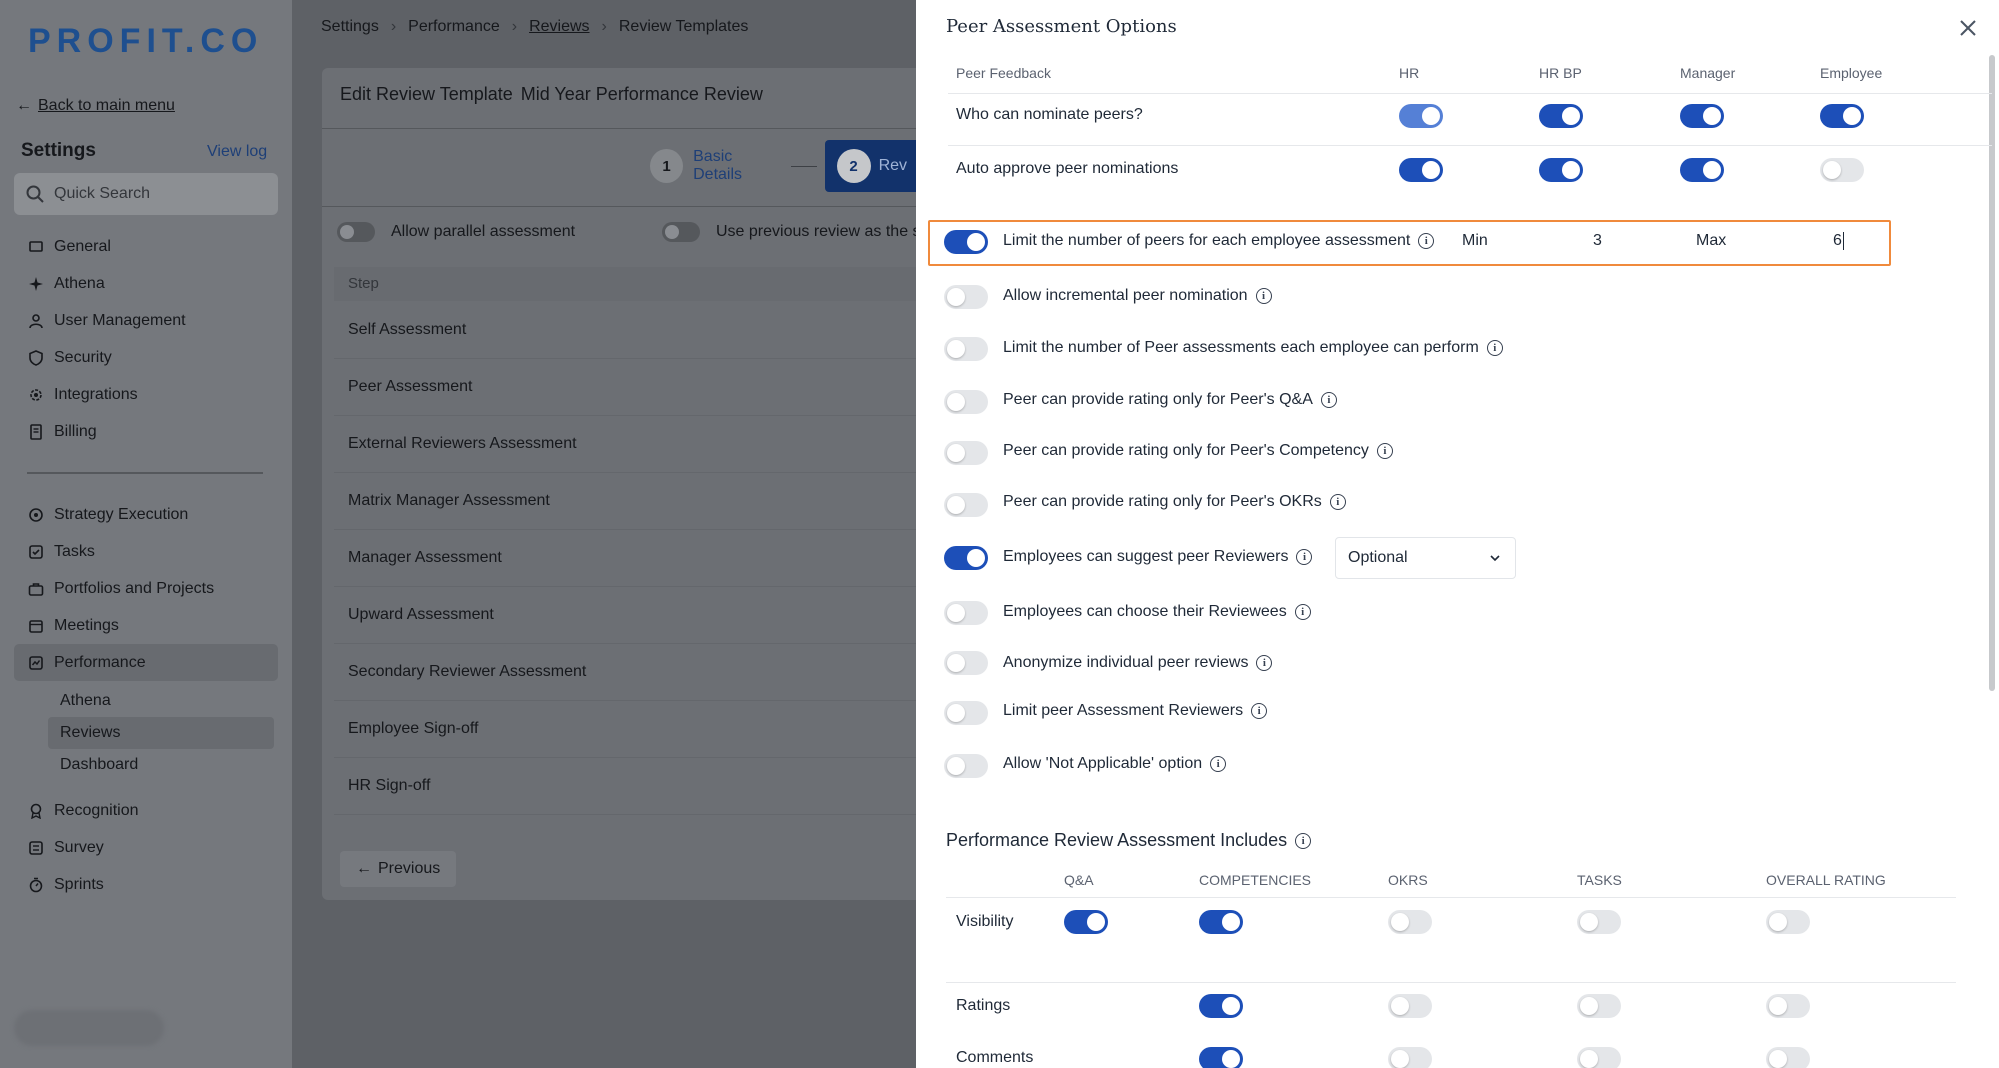  Describe the element at coordinates (1826, 880) in the screenshot. I see `overall-rating-column-header: OVERALL RATING` at that location.